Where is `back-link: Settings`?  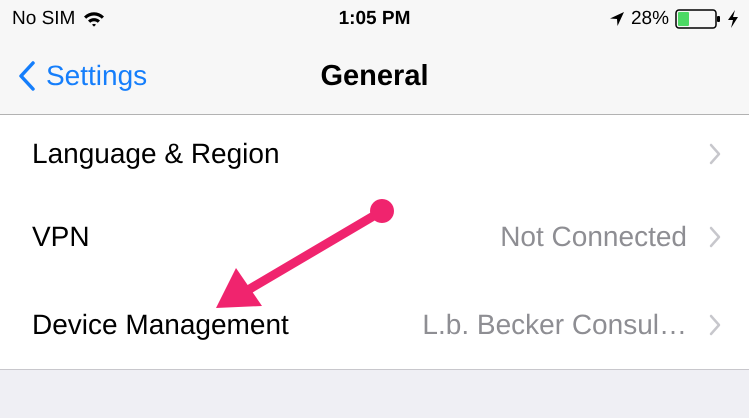 back-link: Settings is located at coordinates (83, 76).